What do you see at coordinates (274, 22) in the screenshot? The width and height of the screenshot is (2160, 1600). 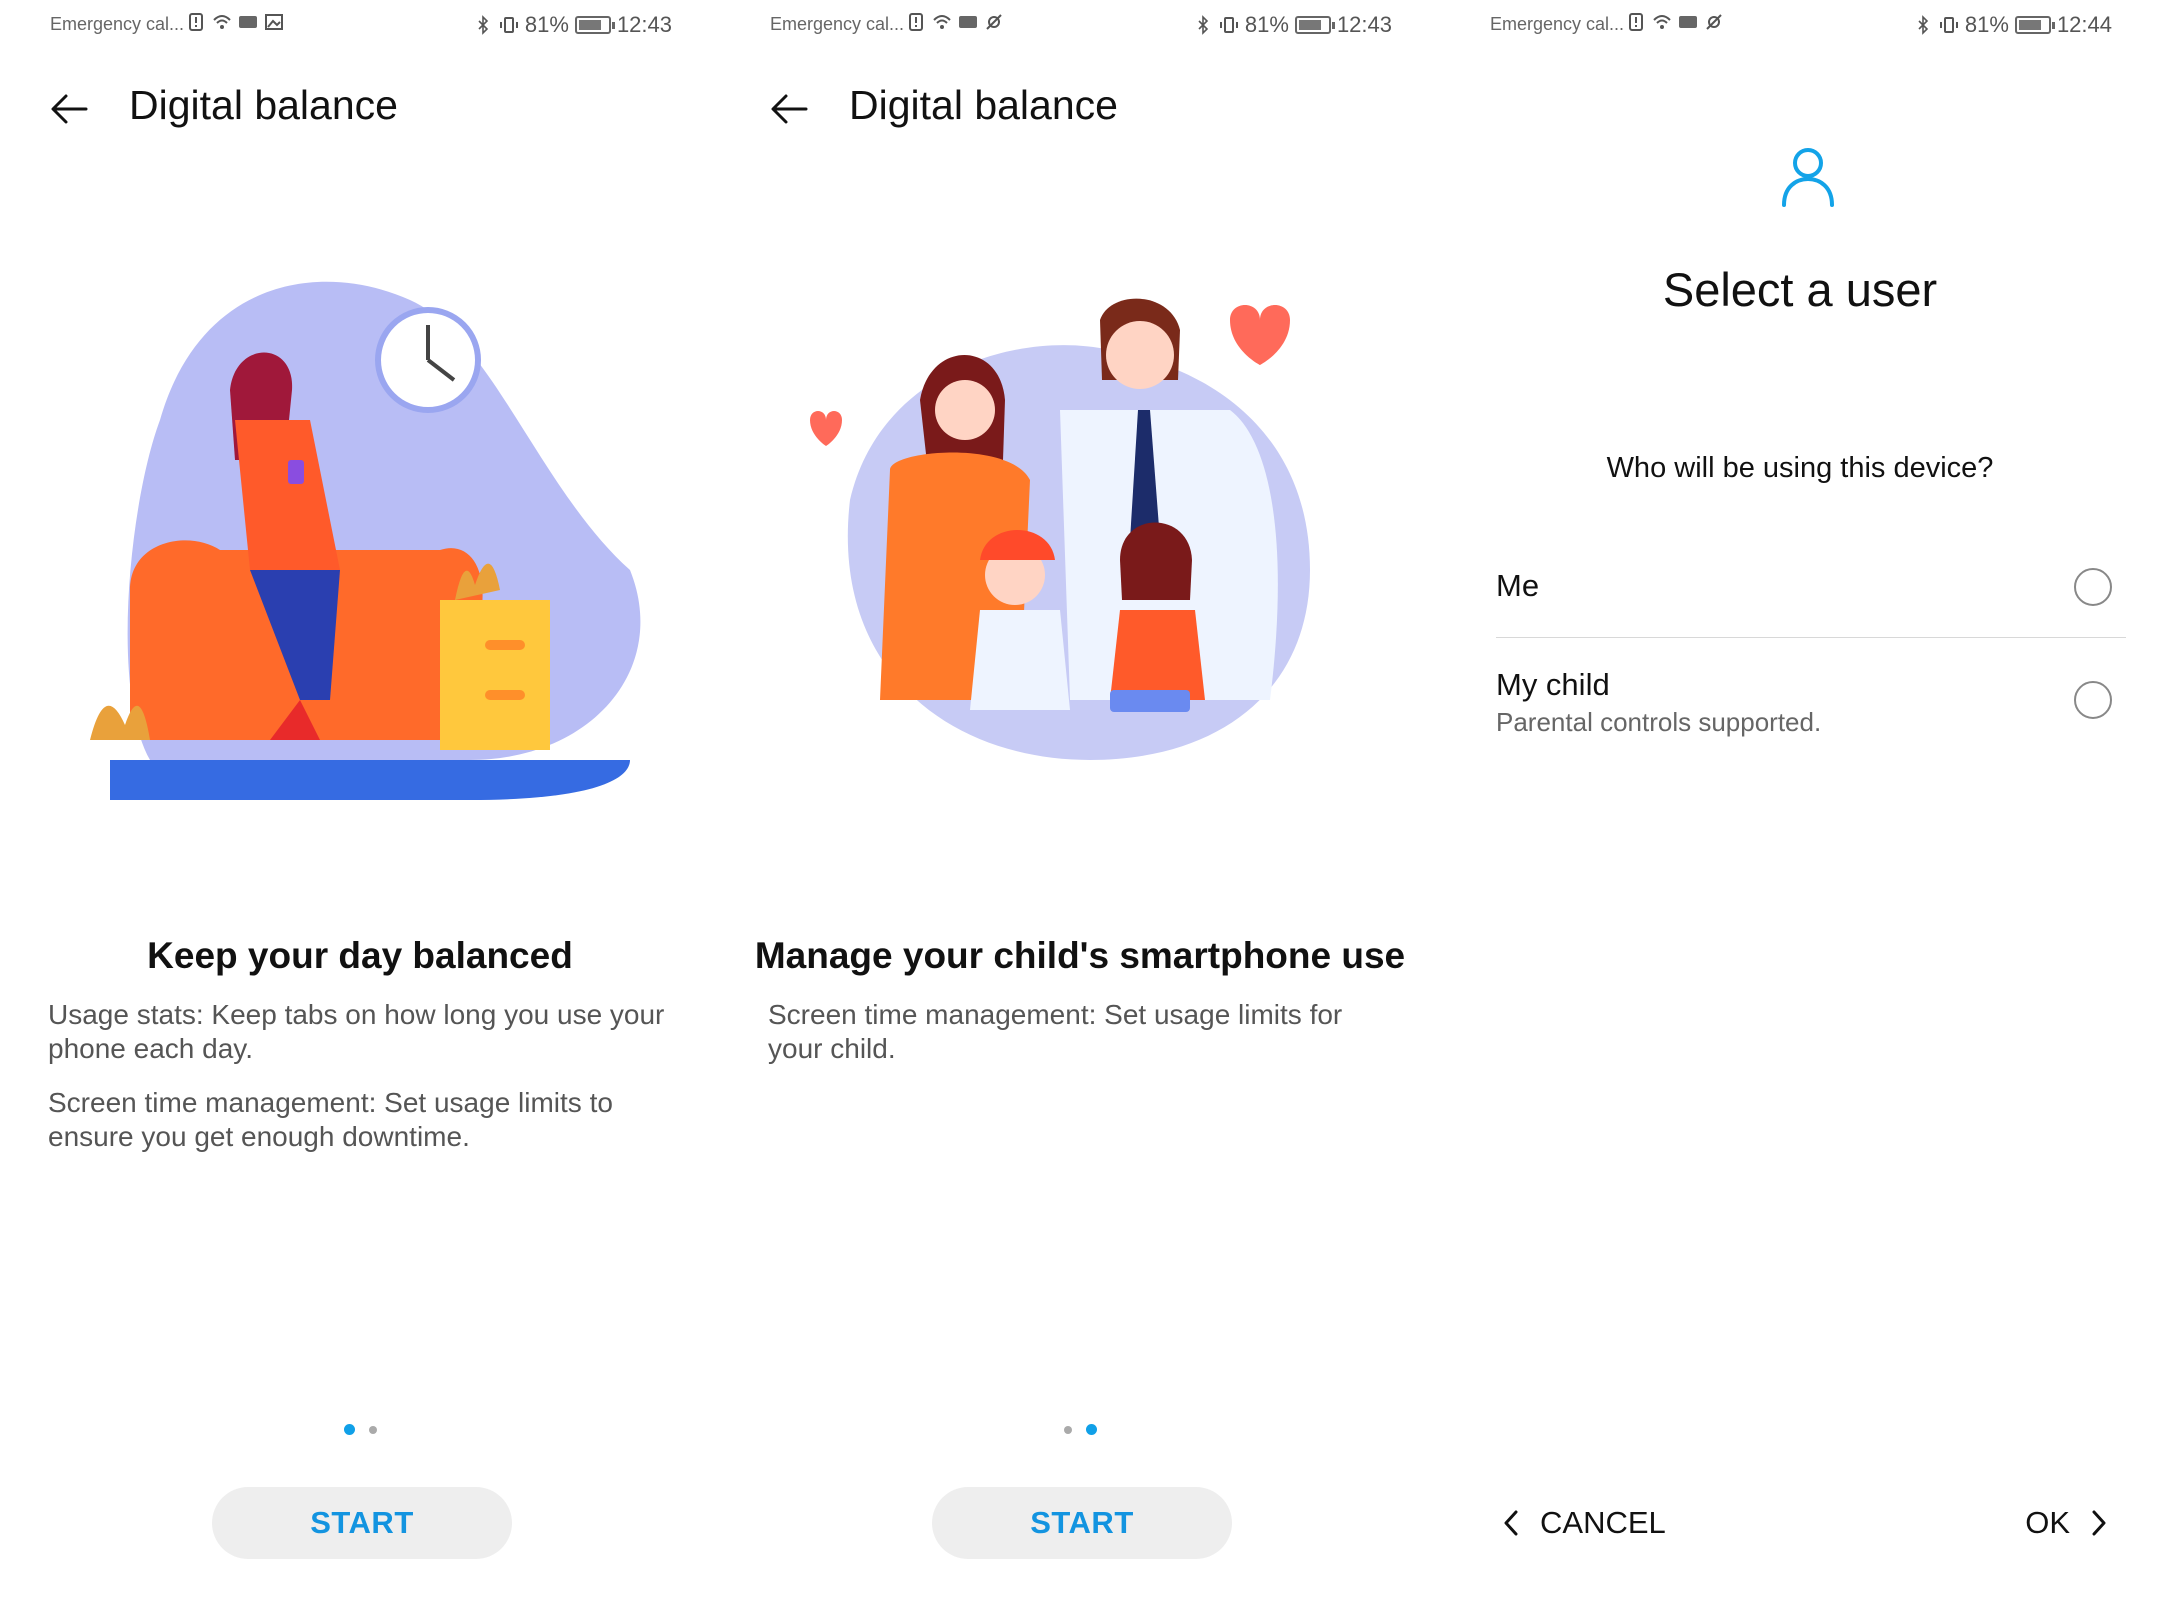 I see `image-icon` at bounding box center [274, 22].